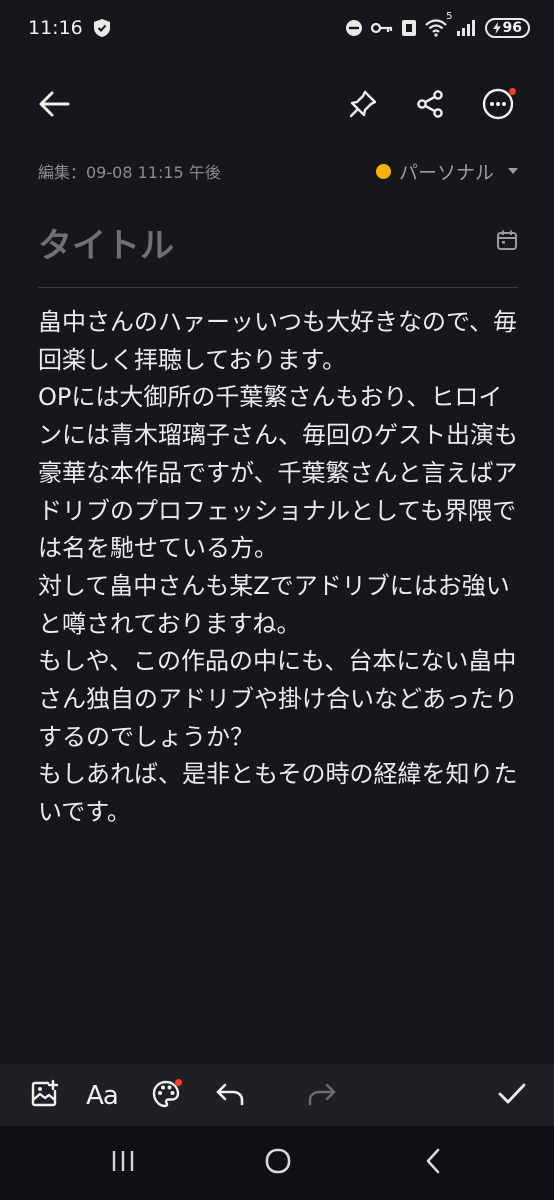  I want to click on insert-image-icon, so click(44, 1096).